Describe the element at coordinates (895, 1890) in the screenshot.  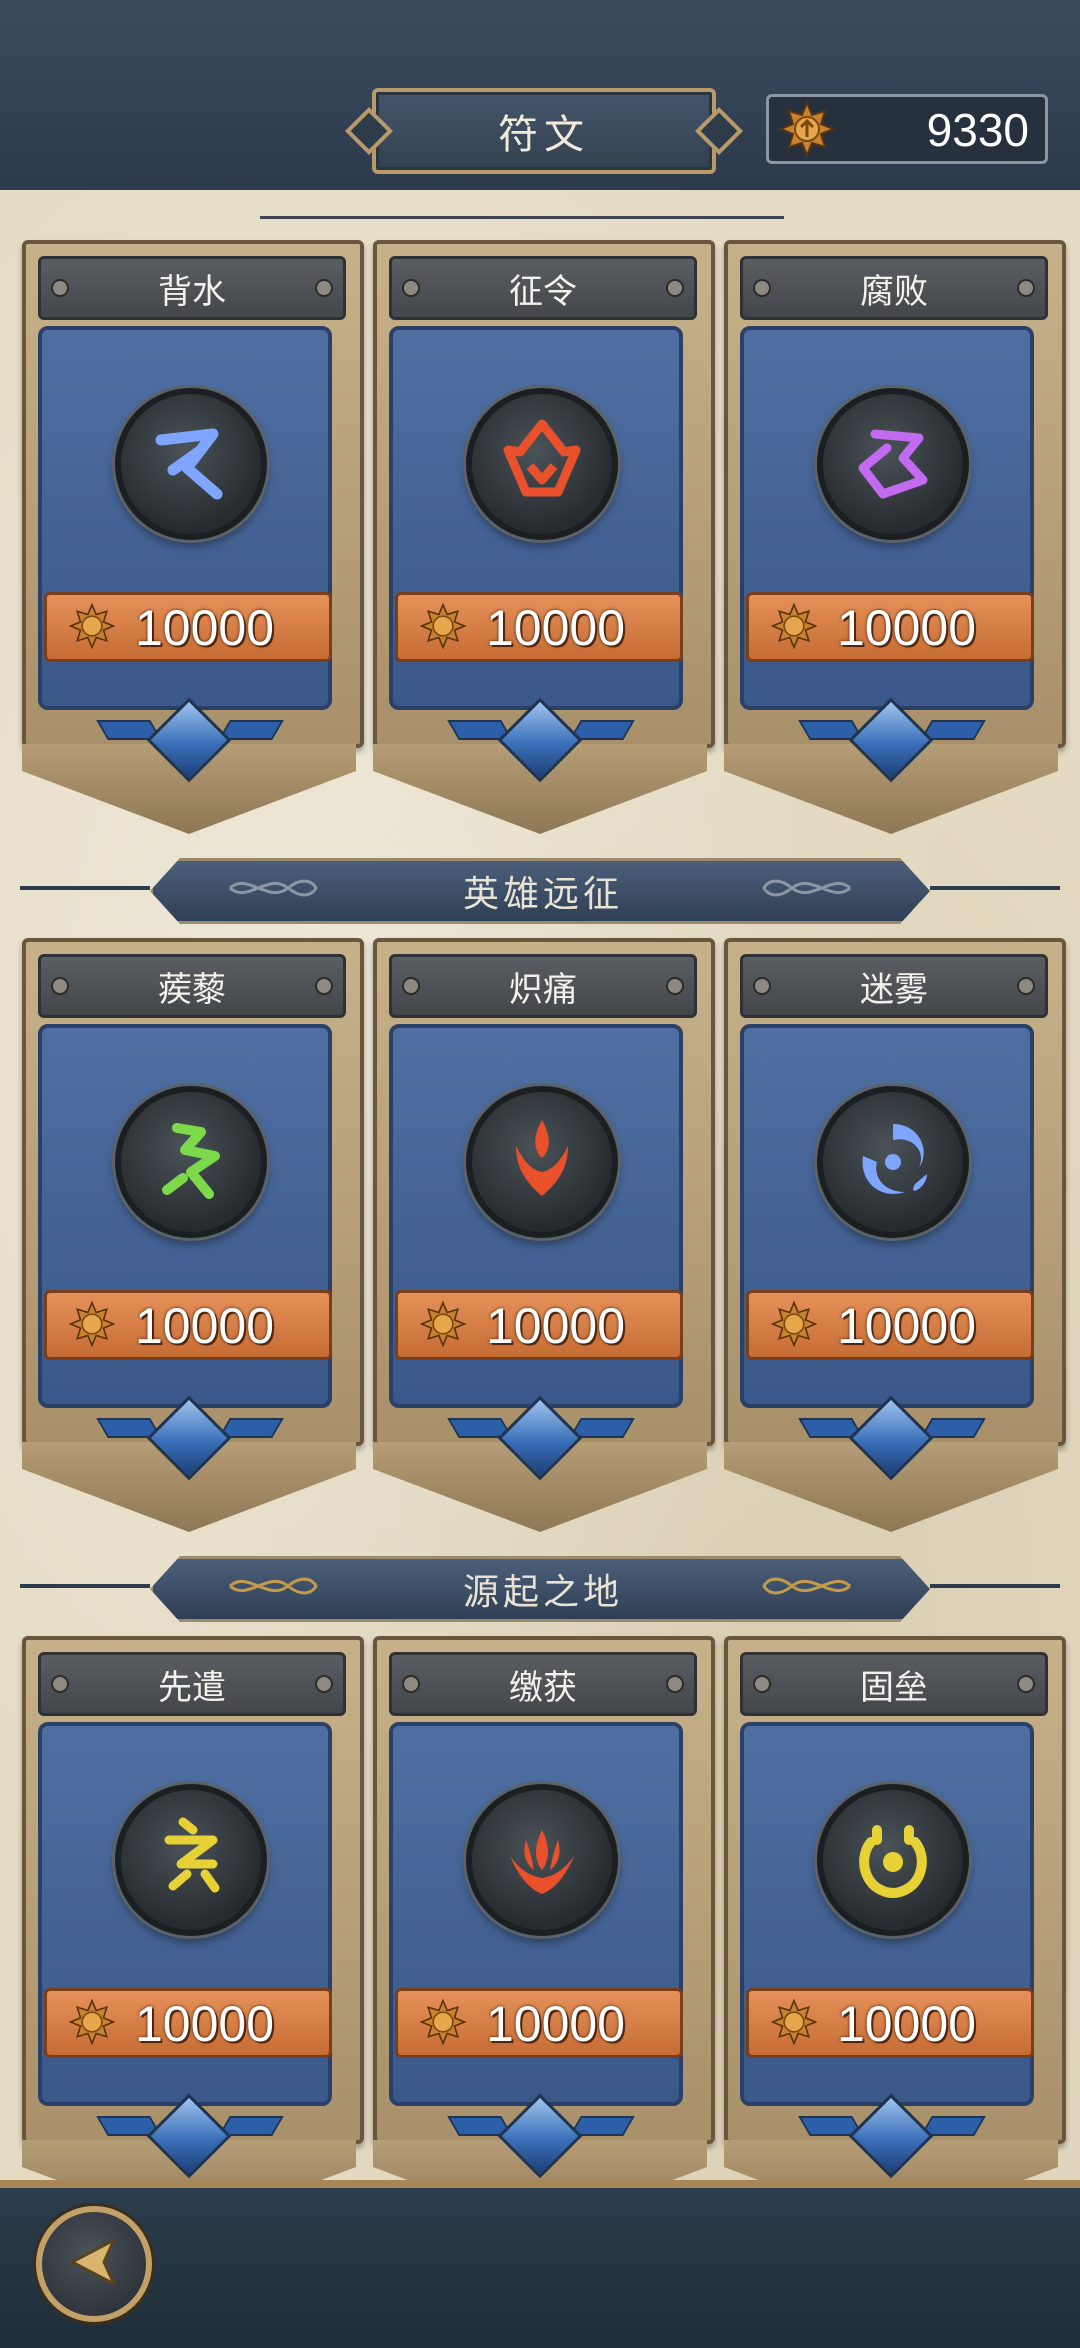
I see `card-frame: 固垒 10000` at that location.